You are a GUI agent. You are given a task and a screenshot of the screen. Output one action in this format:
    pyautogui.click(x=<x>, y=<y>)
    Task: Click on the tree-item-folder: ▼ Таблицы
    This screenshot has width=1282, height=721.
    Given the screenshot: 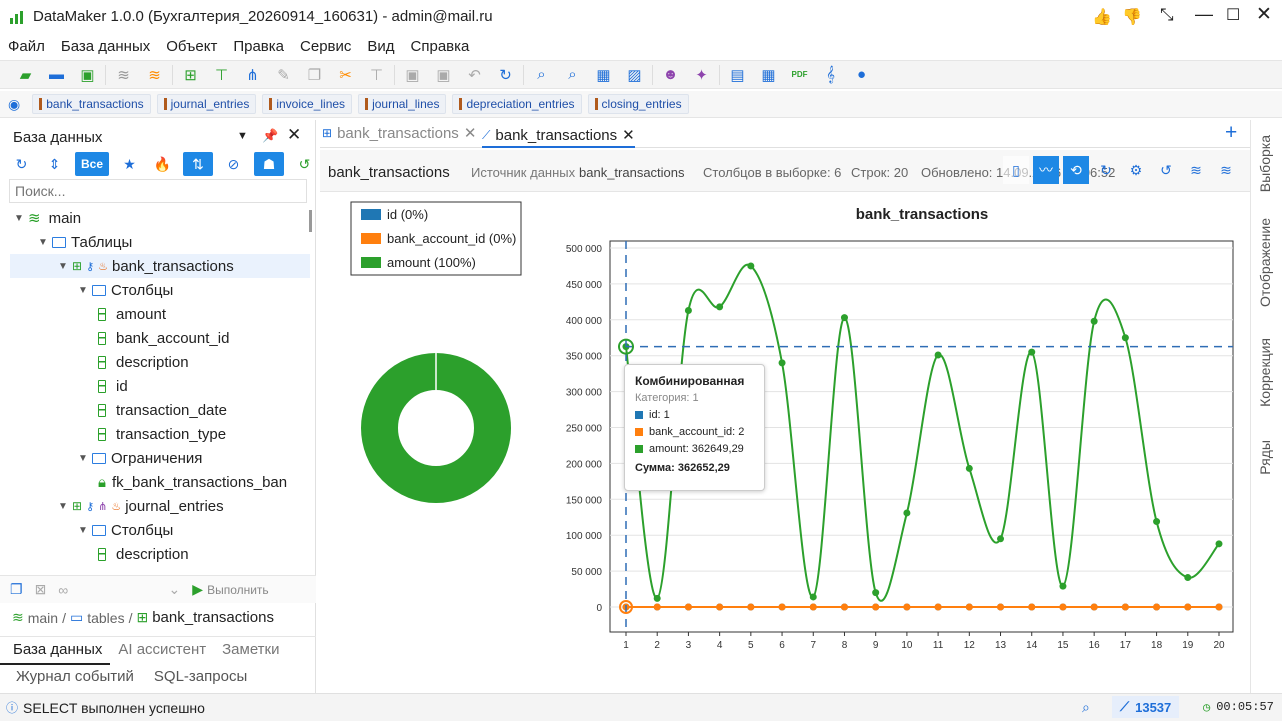 What is the action you would take?
    pyautogui.click(x=85, y=242)
    